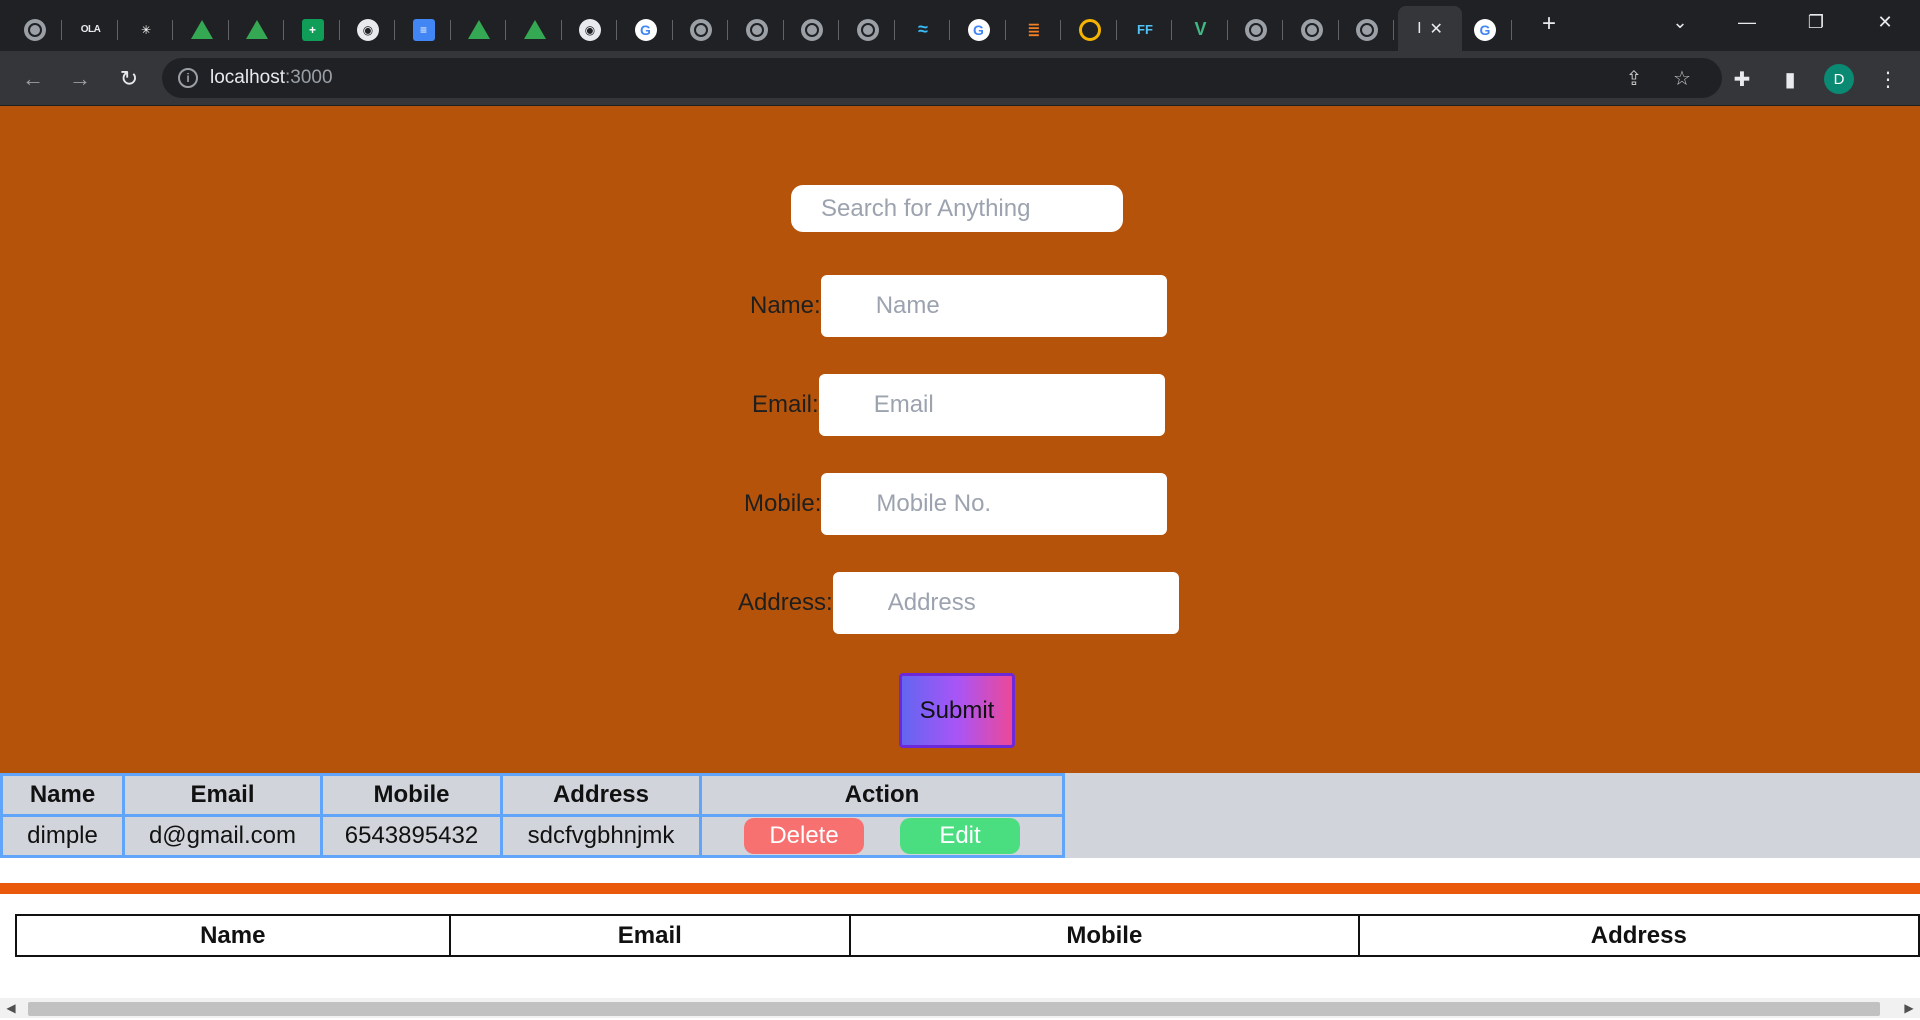 The image size is (1920, 1020). I want to click on delete-button: Delete, so click(804, 836).